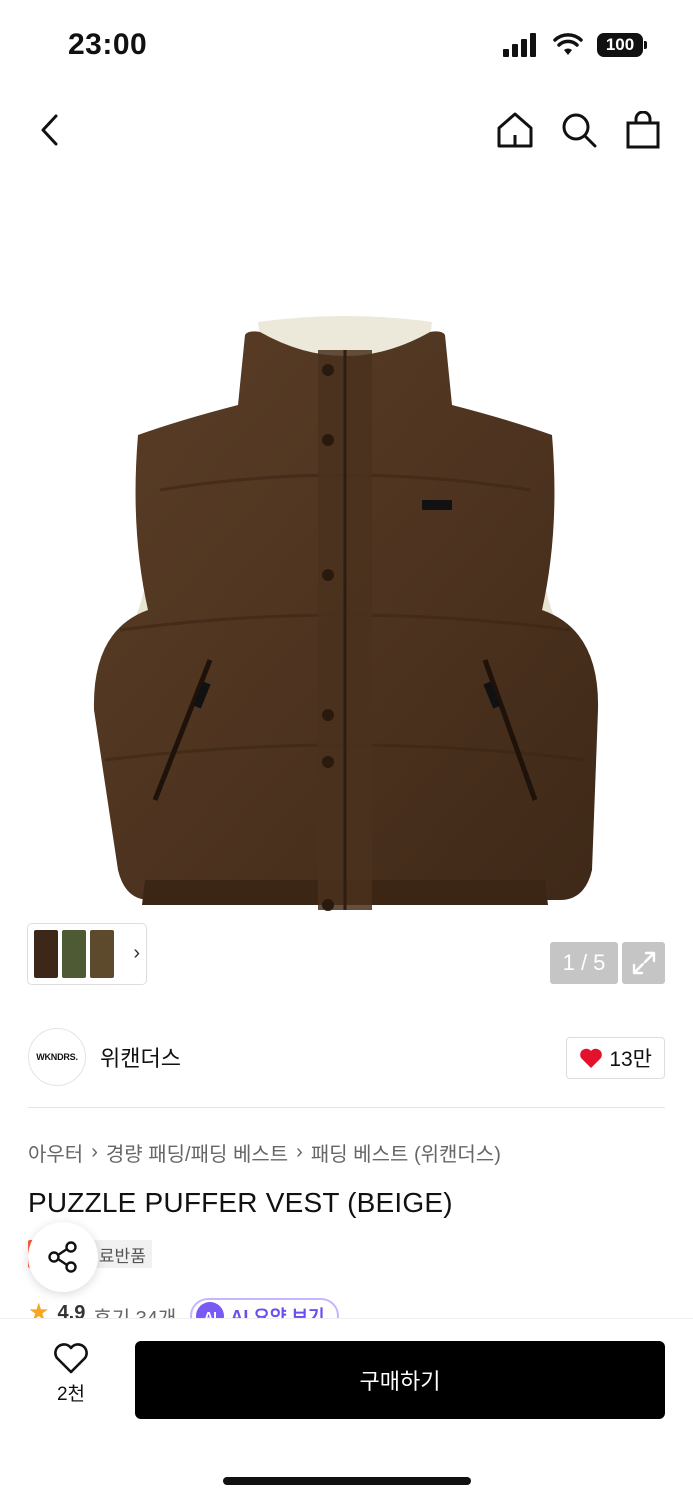 The image size is (693, 1500). Describe the element at coordinates (591, 1058) in the screenshot. I see `heart-icon` at that location.